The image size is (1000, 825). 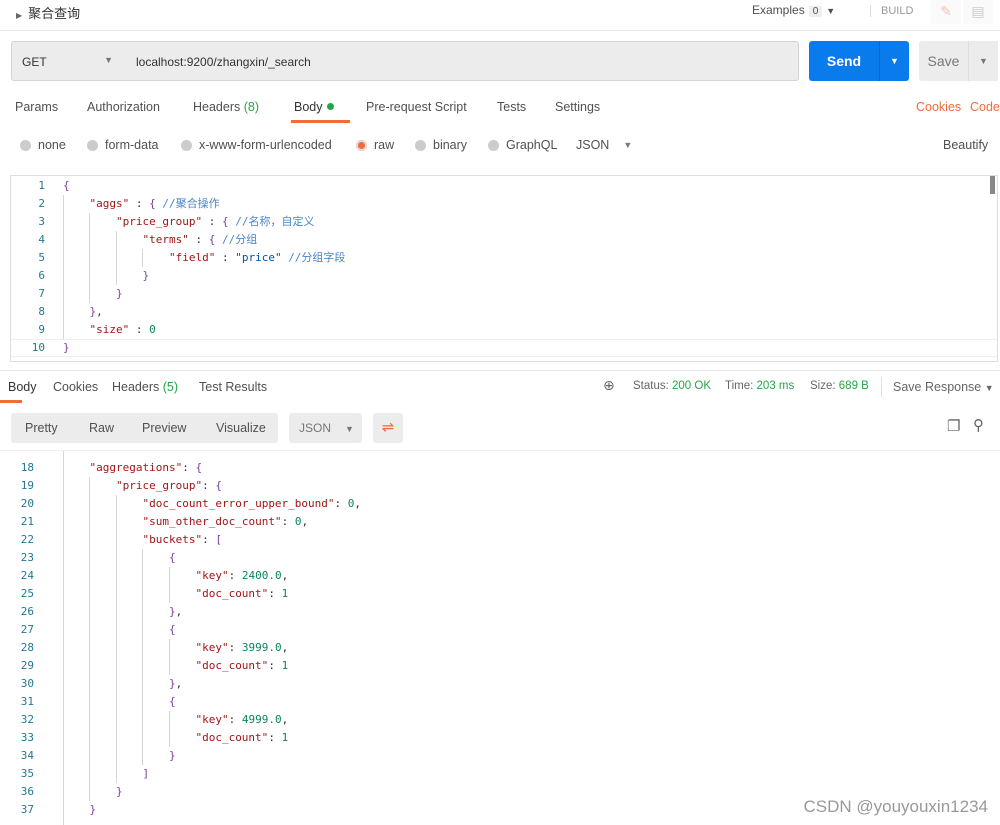 I want to click on line-number: 25, so click(x=27, y=593).